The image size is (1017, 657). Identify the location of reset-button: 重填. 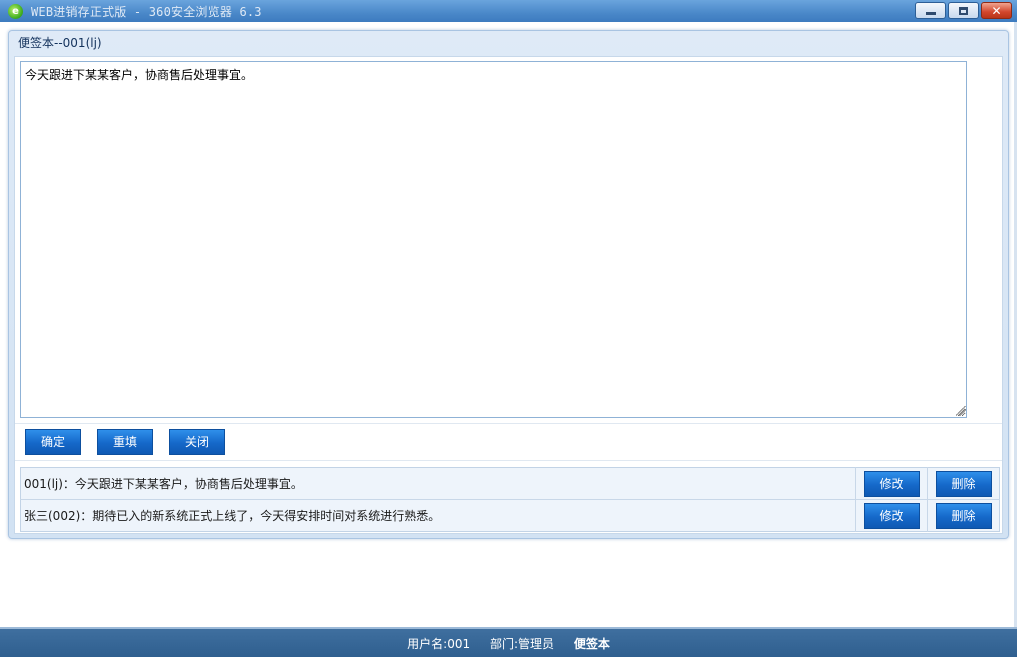
(125, 442).